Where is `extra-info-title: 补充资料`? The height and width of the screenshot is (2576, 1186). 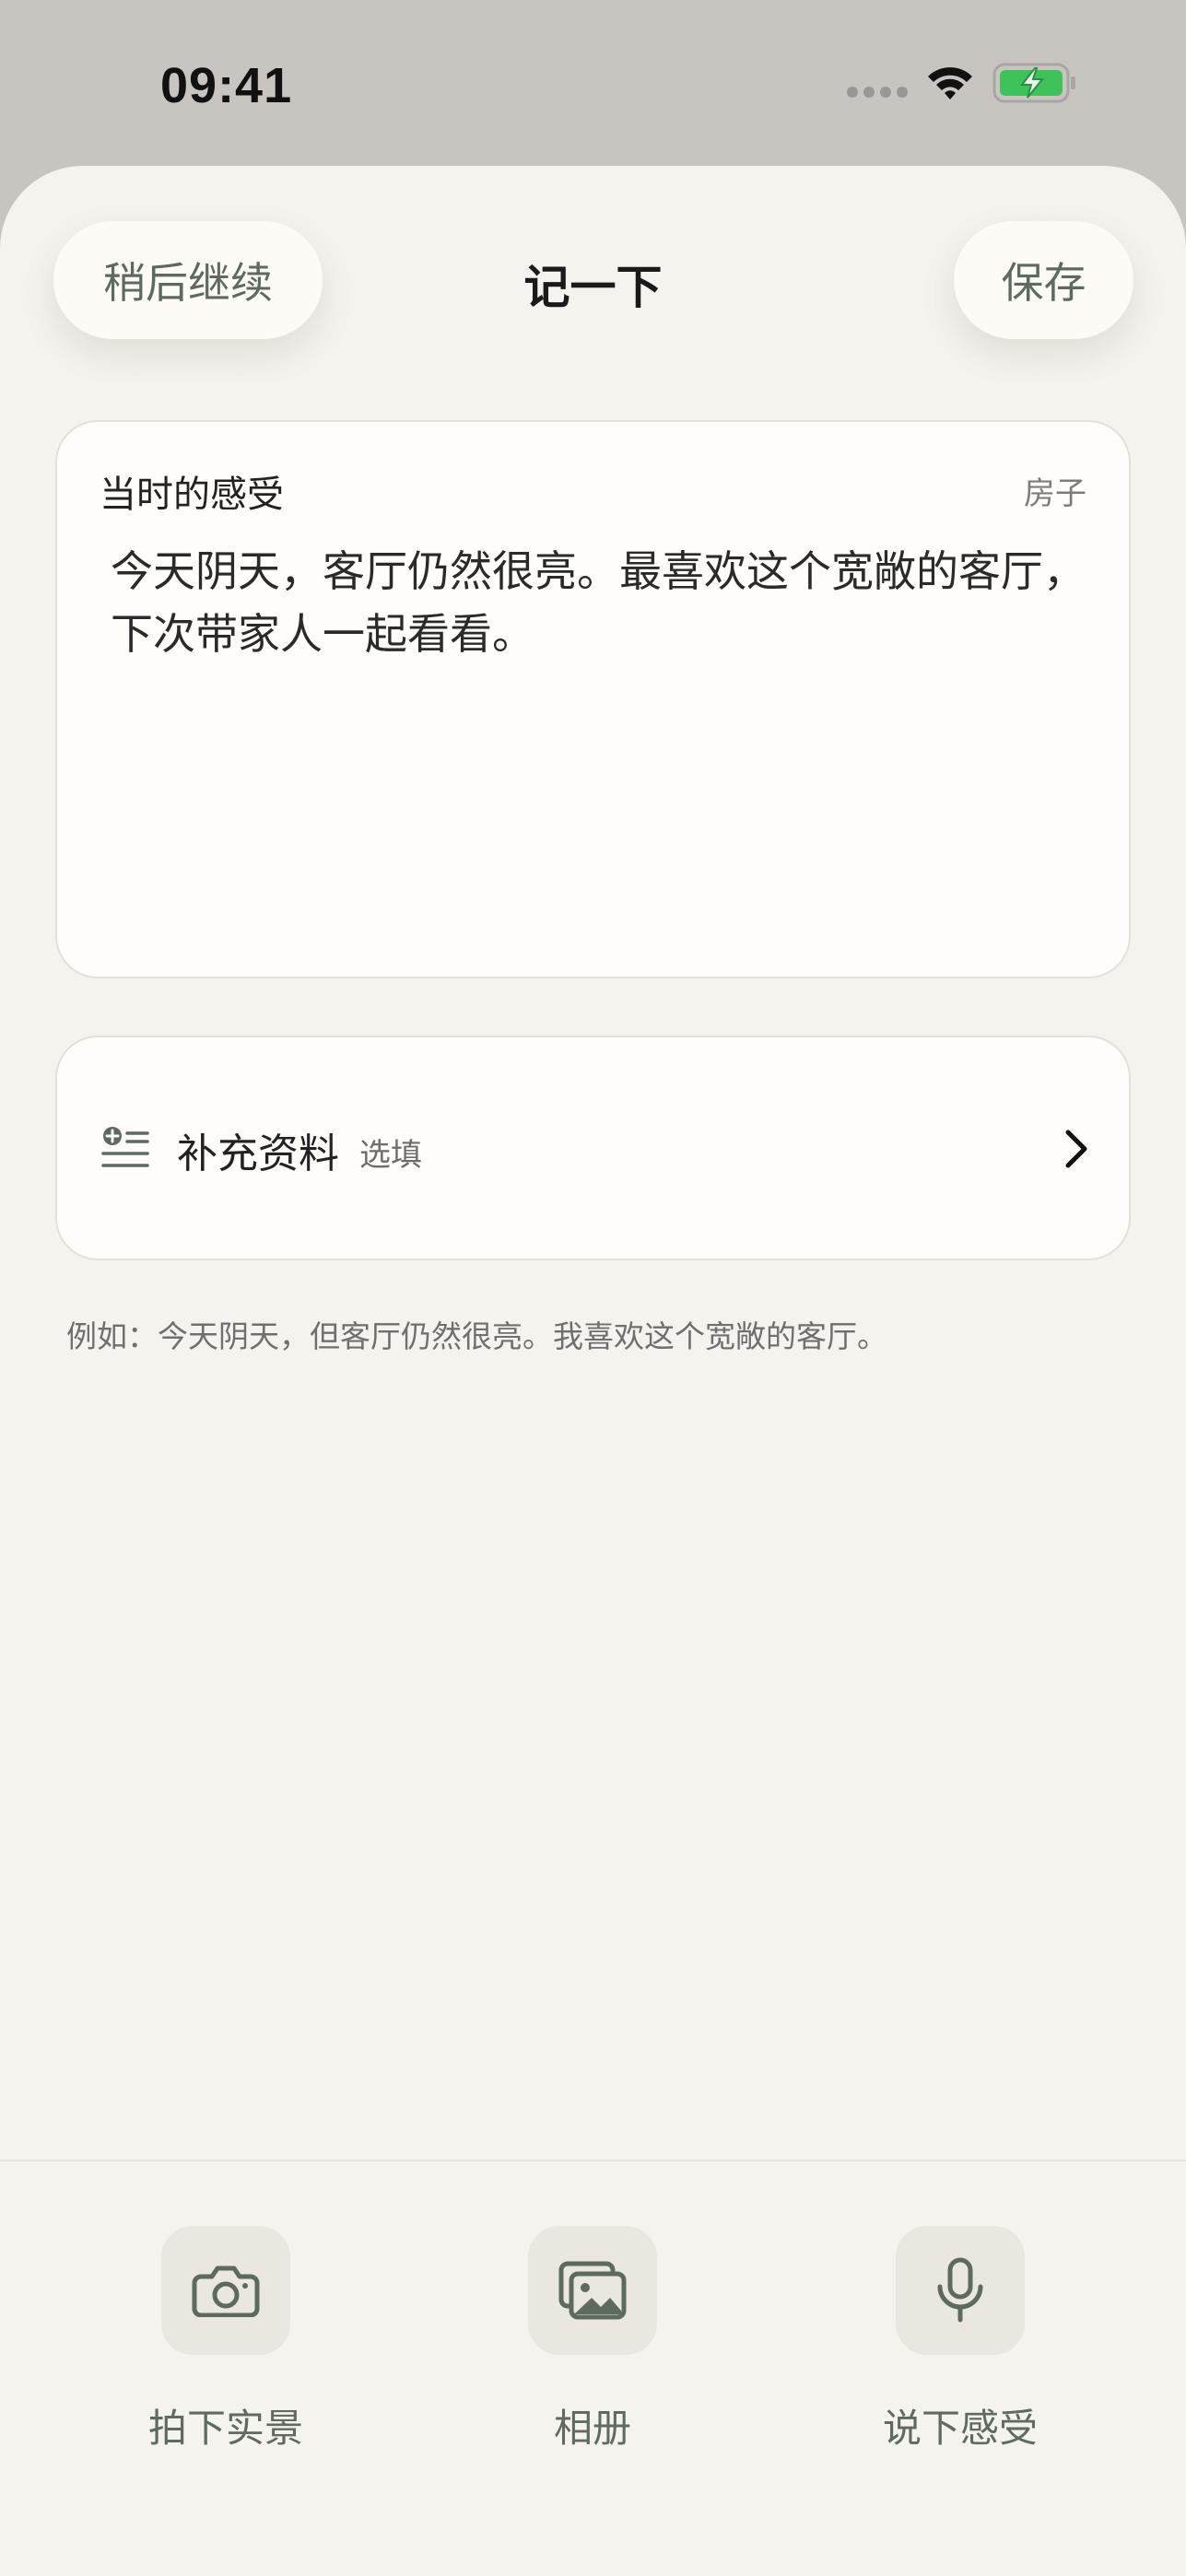
extra-info-title: 补充资料 is located at coordinates (258, 1153).